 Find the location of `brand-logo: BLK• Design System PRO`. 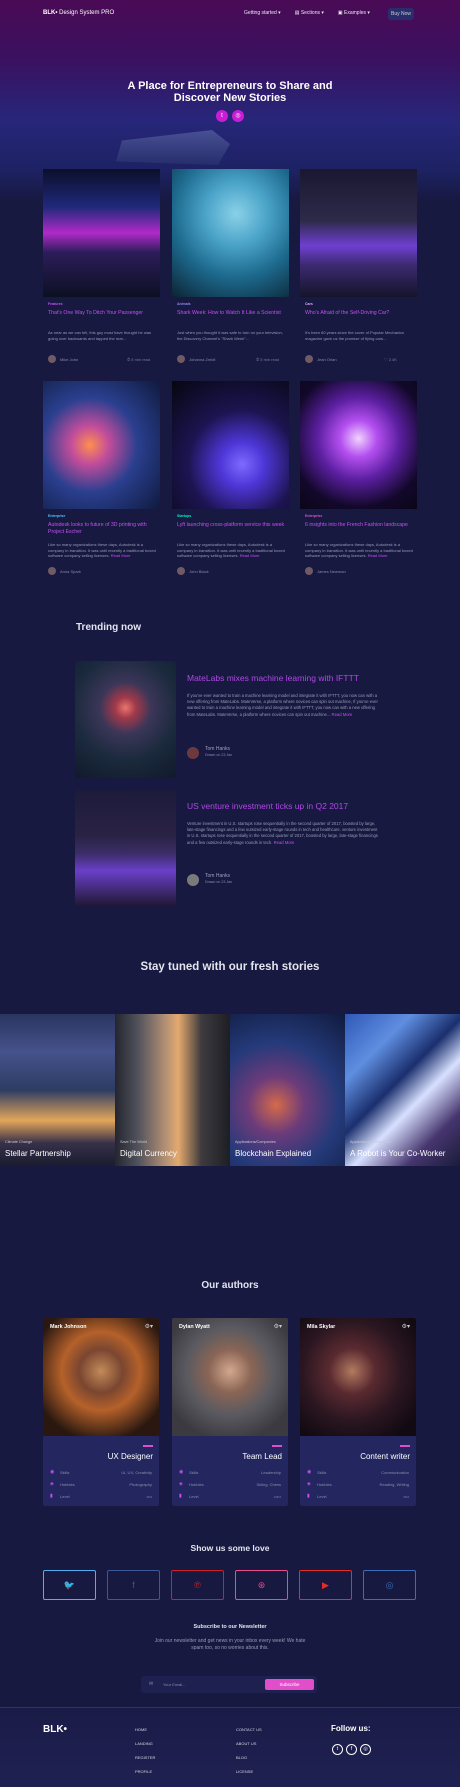

brand-logo: BLK• Design System PRO is located at coordinates (78, 13).